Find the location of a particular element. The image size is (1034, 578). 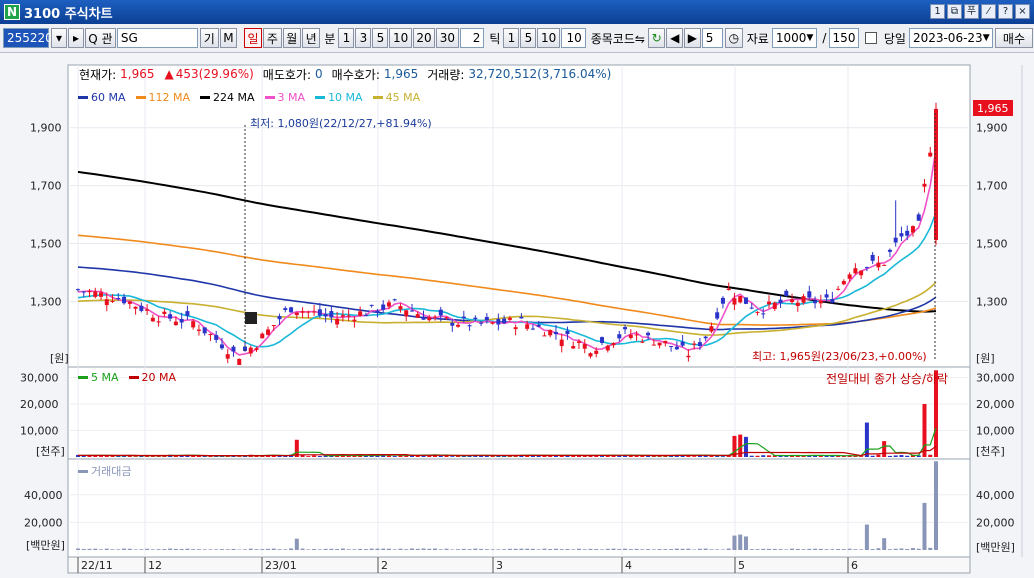

x-tick-label: 6 is located at coordinates (854, 565).